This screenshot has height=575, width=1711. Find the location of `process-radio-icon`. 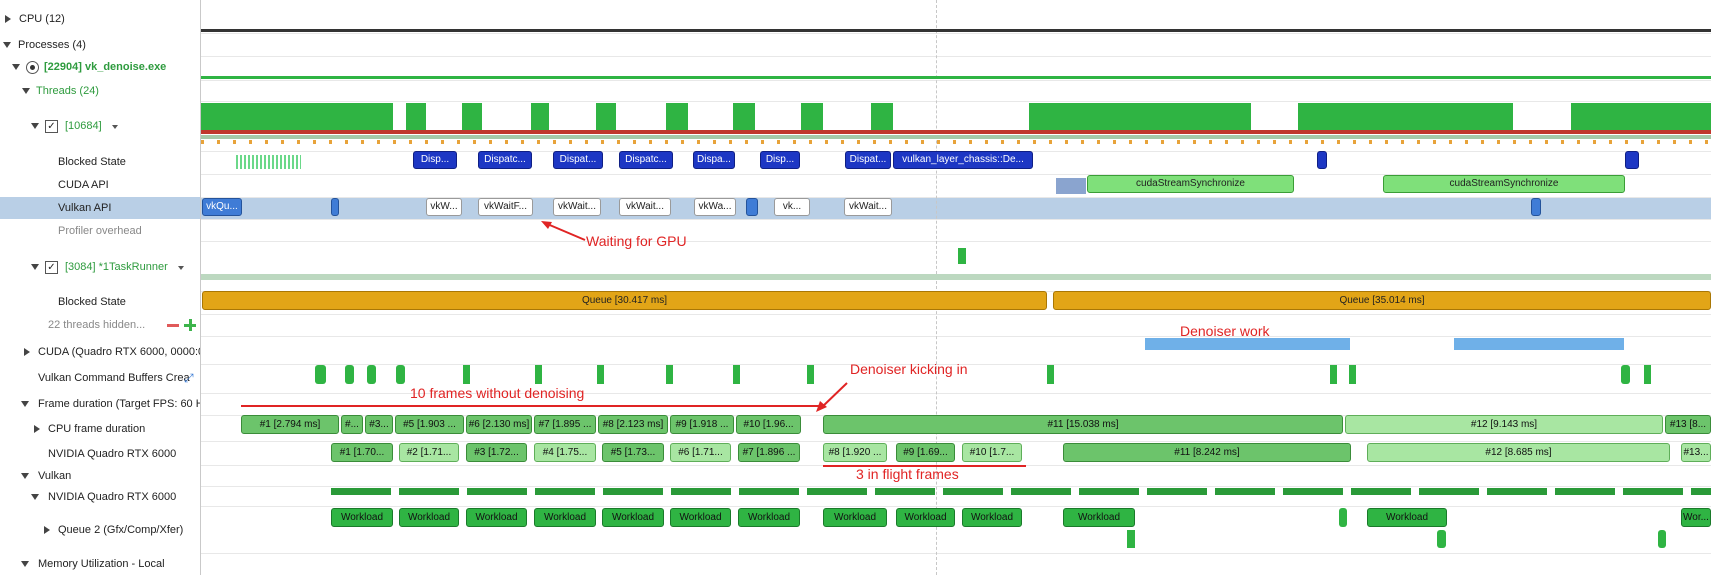

process-radio-icon is located at coordinates (32, 67).